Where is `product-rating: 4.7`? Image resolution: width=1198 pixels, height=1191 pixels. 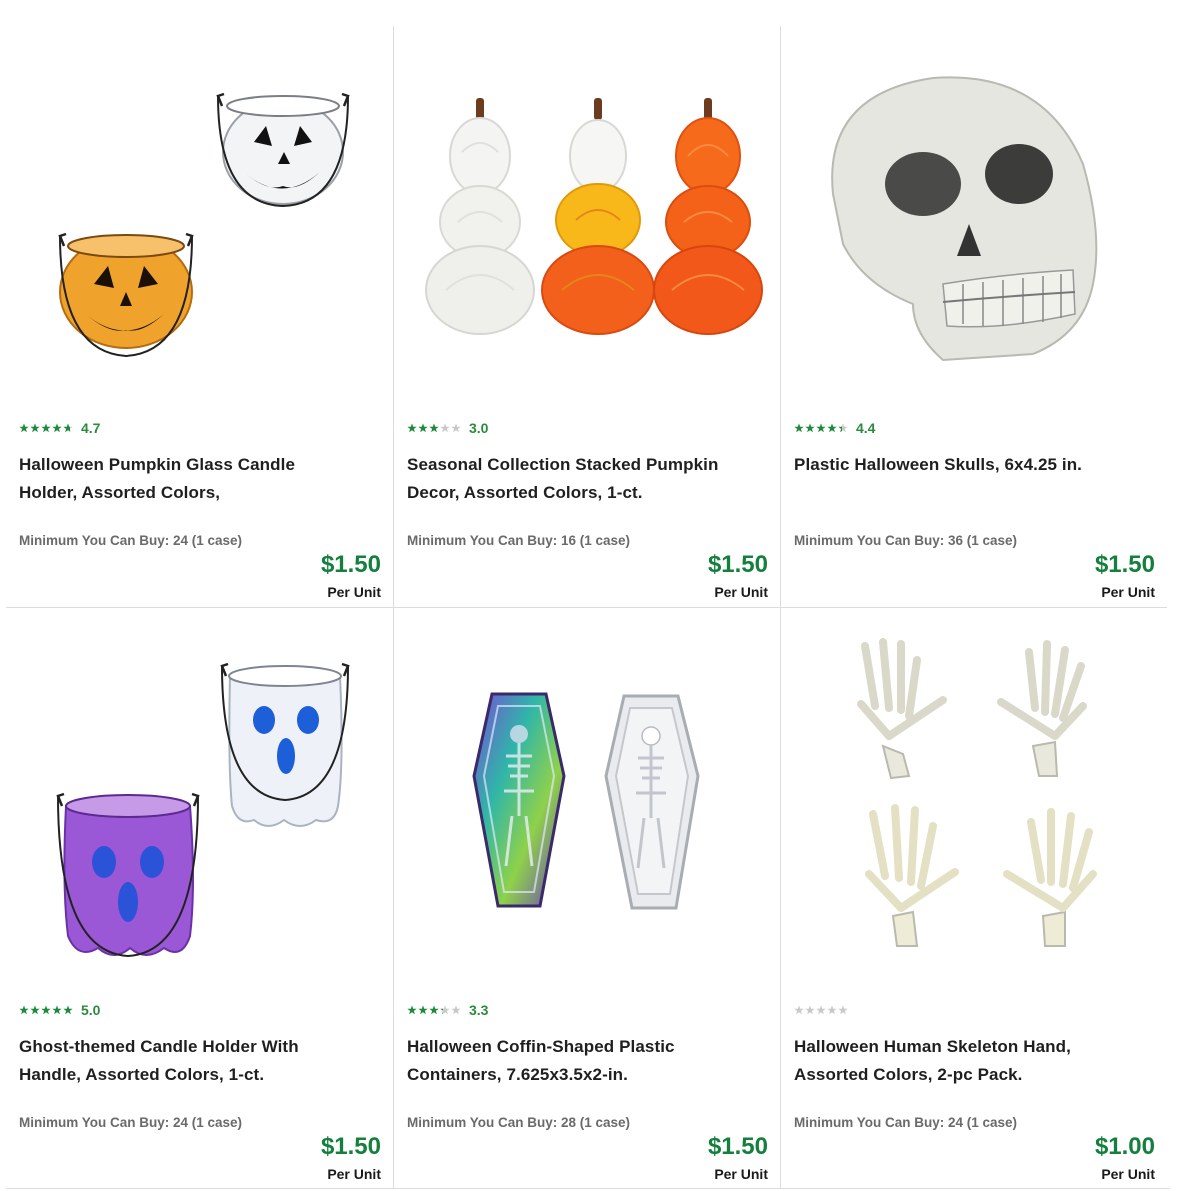
product-rating: 4.7 is located at coordinates (59, 428).